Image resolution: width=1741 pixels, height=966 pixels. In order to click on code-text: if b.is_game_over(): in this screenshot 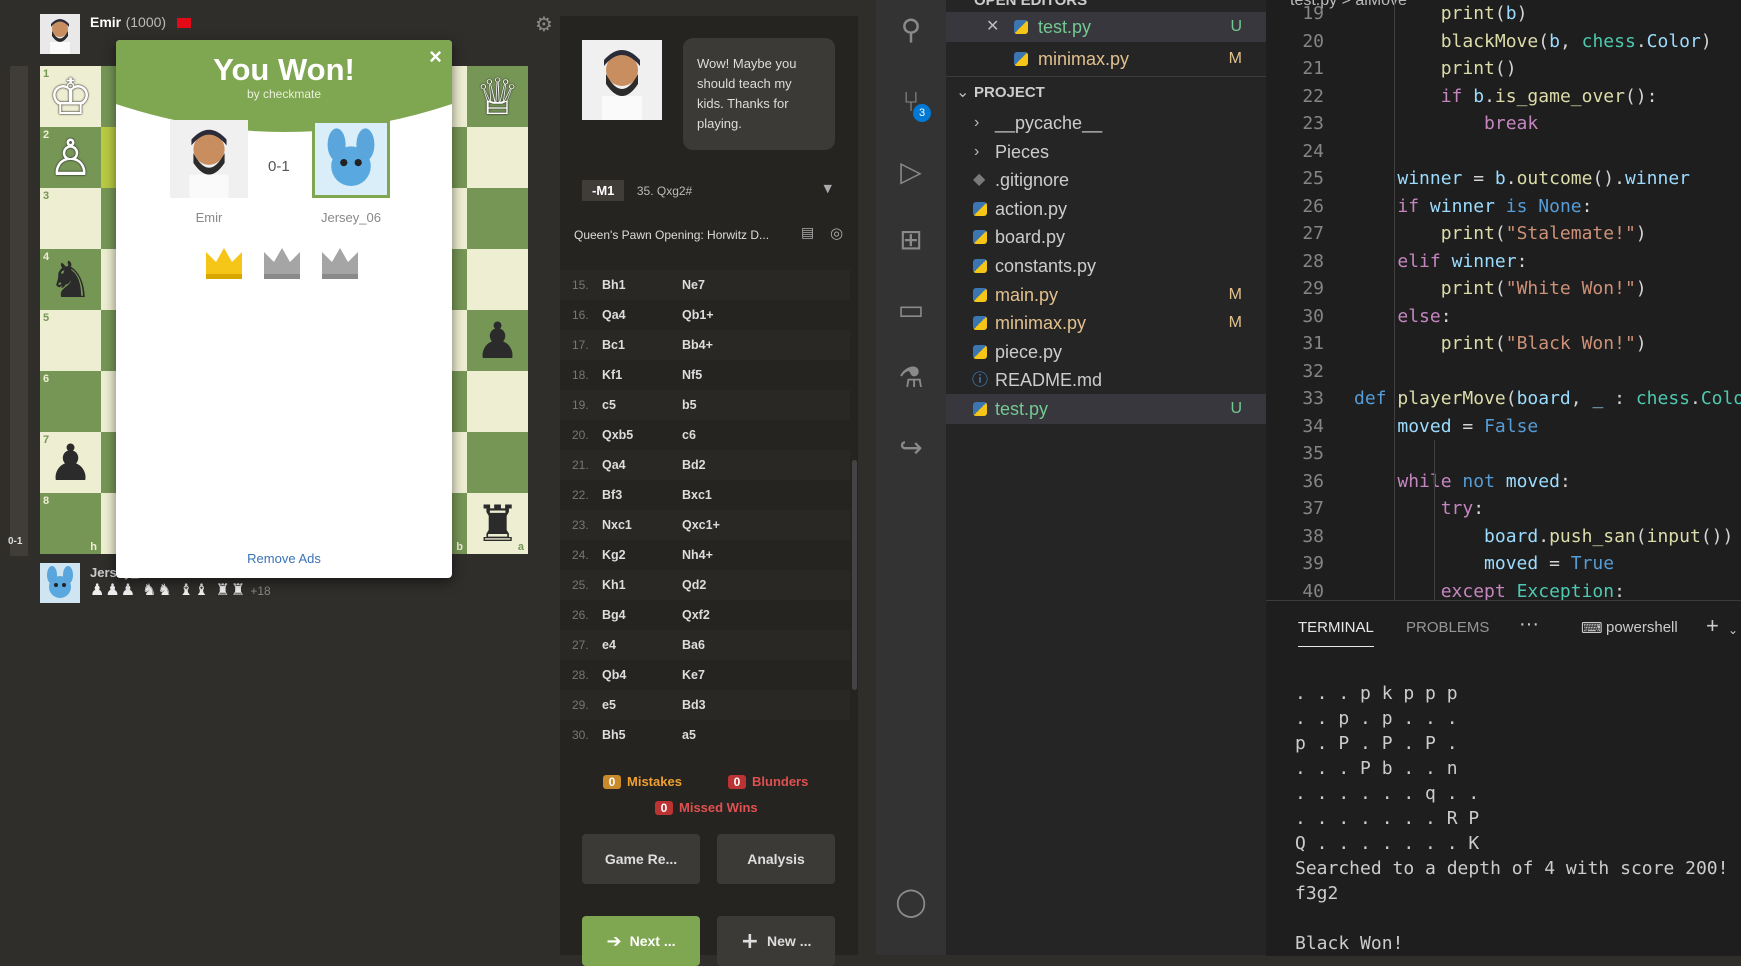, I will do `click(1506, 97)`.